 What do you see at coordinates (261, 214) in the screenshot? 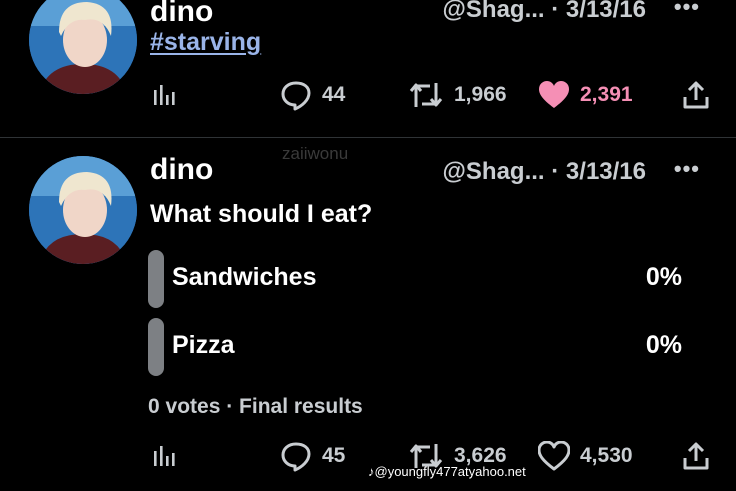
I see `tweet-text: What should I eat?` at bounding box center [261, 214].